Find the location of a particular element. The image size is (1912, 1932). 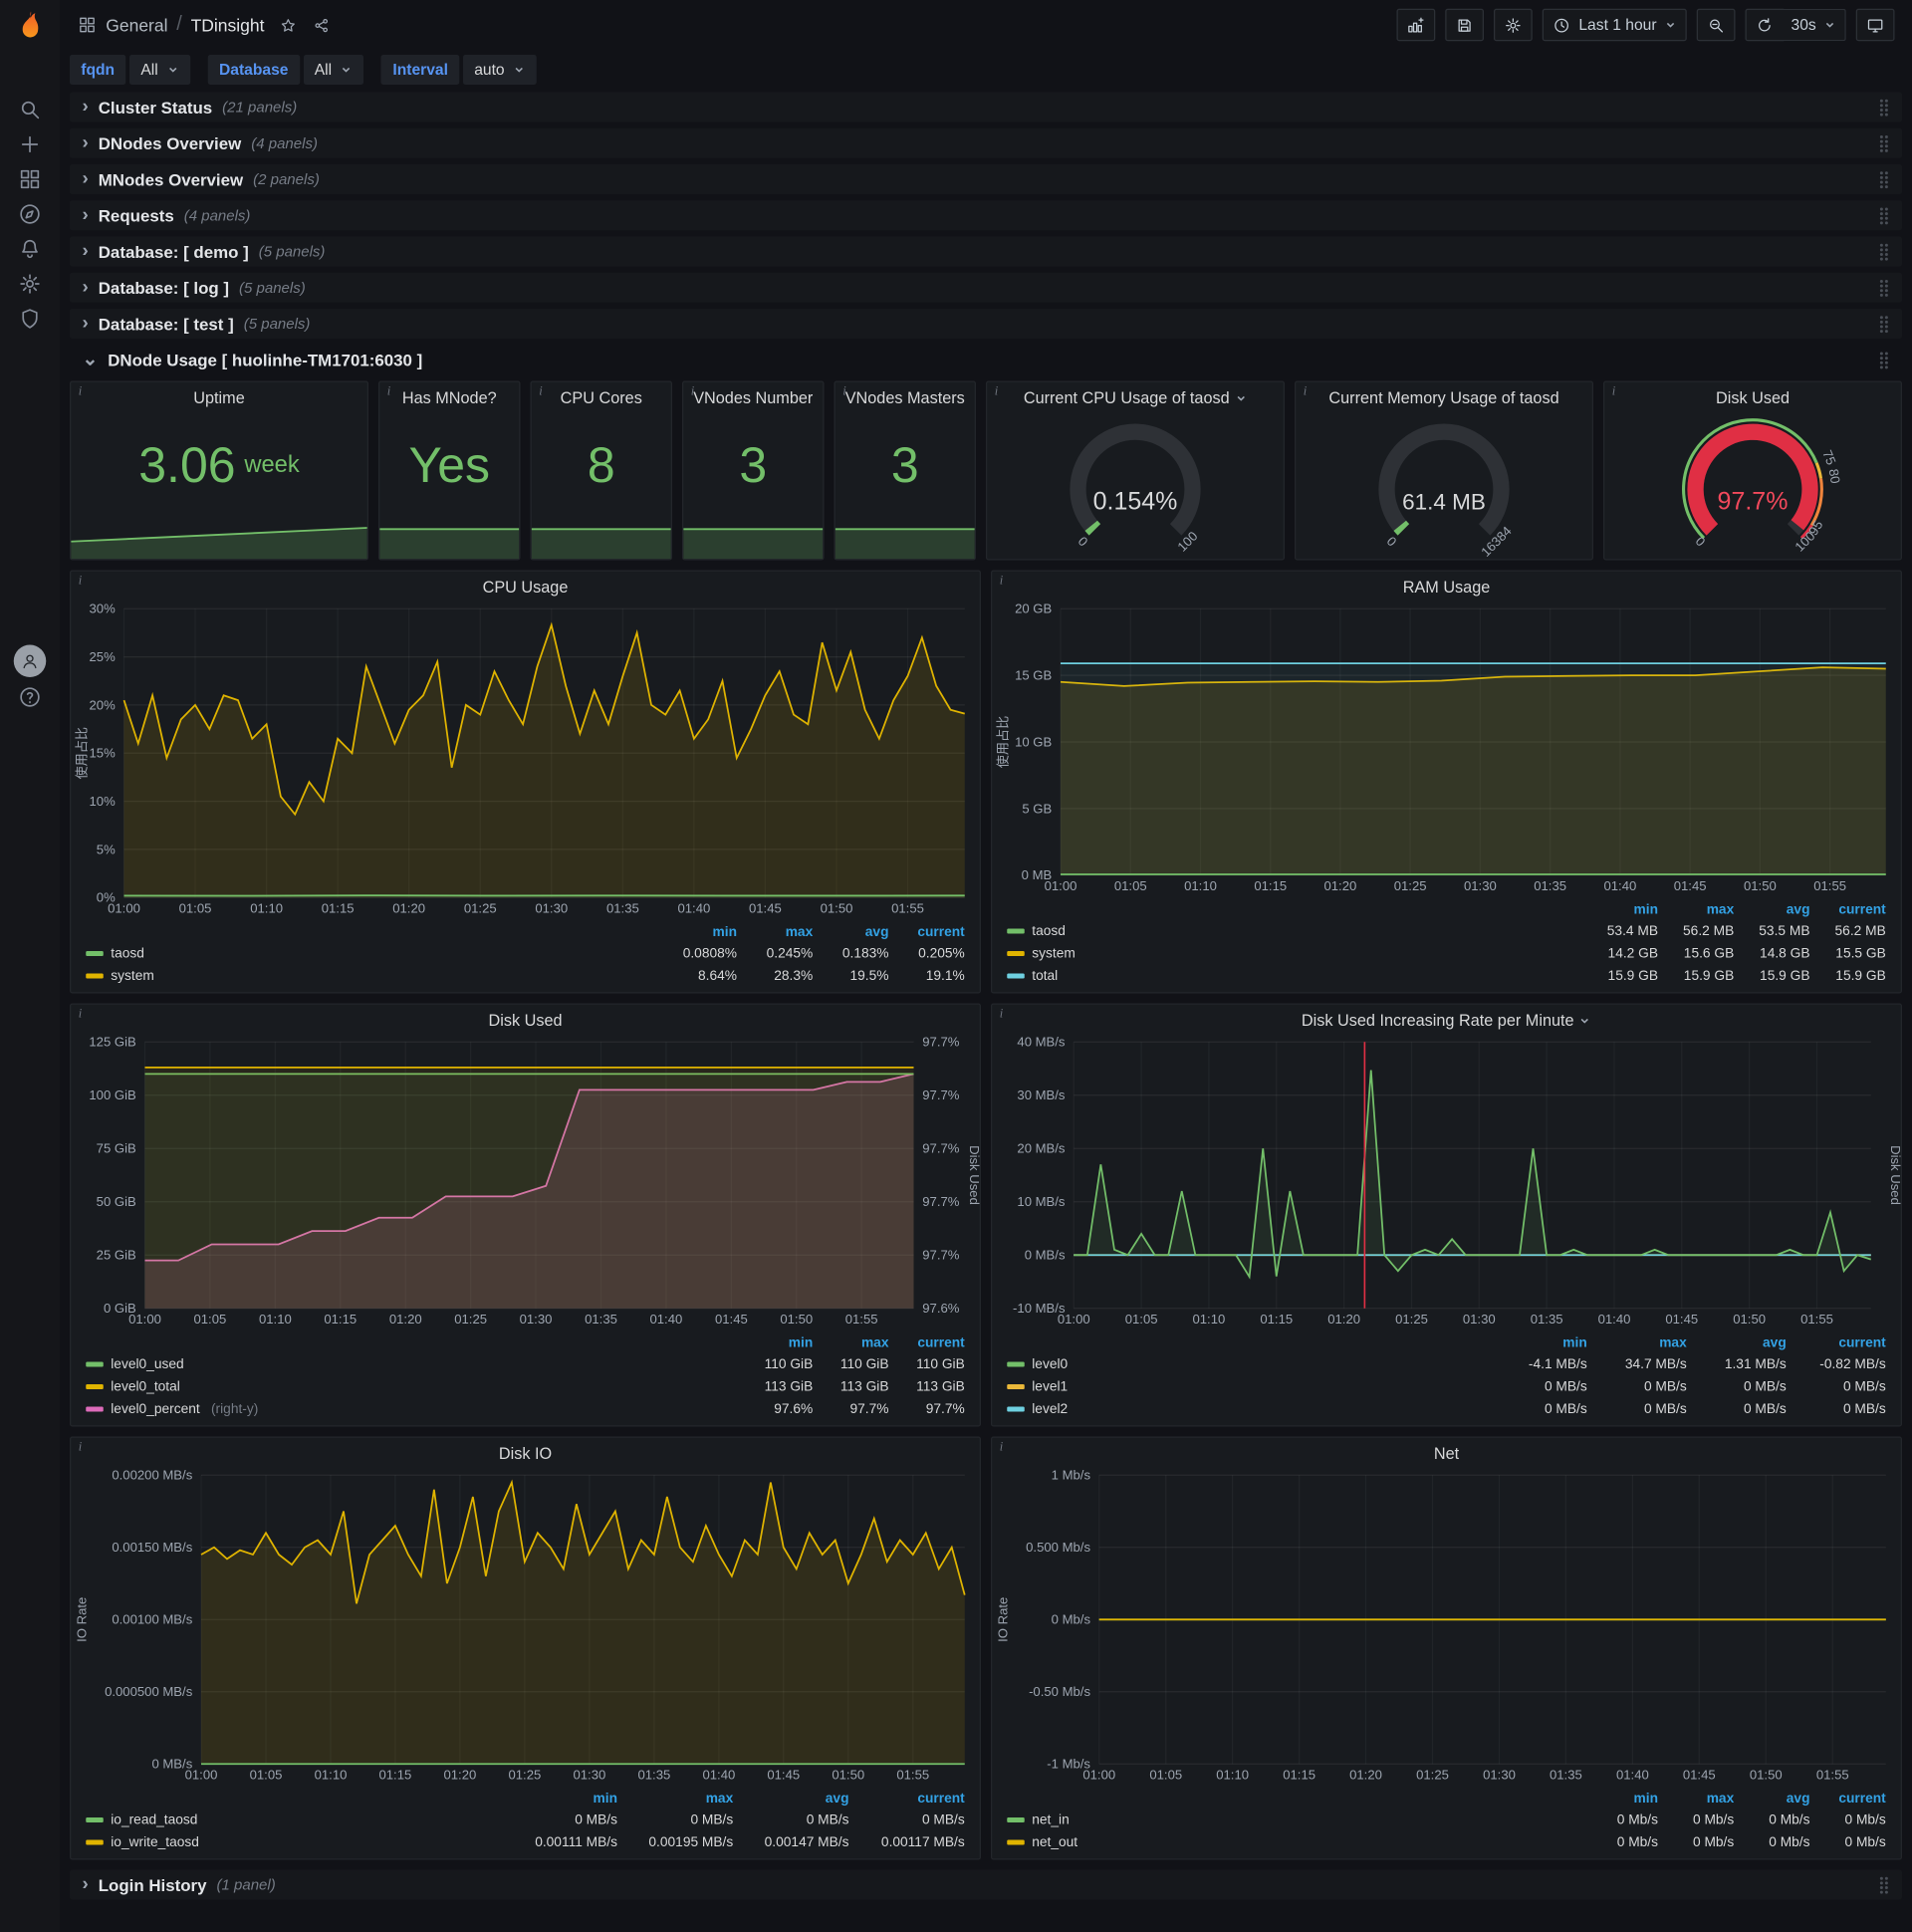

breadcrumb-title: TDinsight is located at coordinates (228, 25).